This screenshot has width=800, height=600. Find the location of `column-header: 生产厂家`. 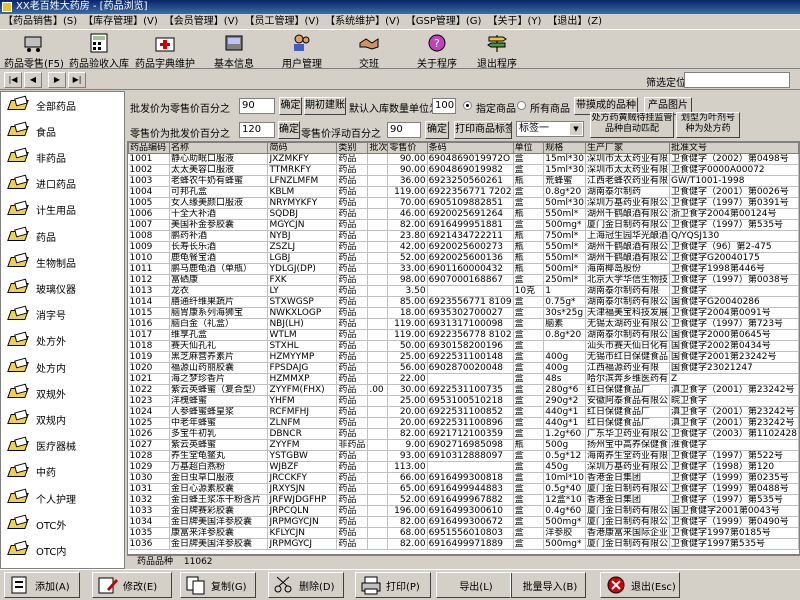

column-header: 生产厂家 is located at coordinates (627, 148).